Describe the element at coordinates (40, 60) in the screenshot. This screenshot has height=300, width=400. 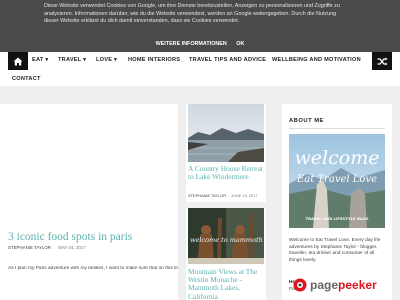
I see `nav-item-eat: EAT ▾` at that location.